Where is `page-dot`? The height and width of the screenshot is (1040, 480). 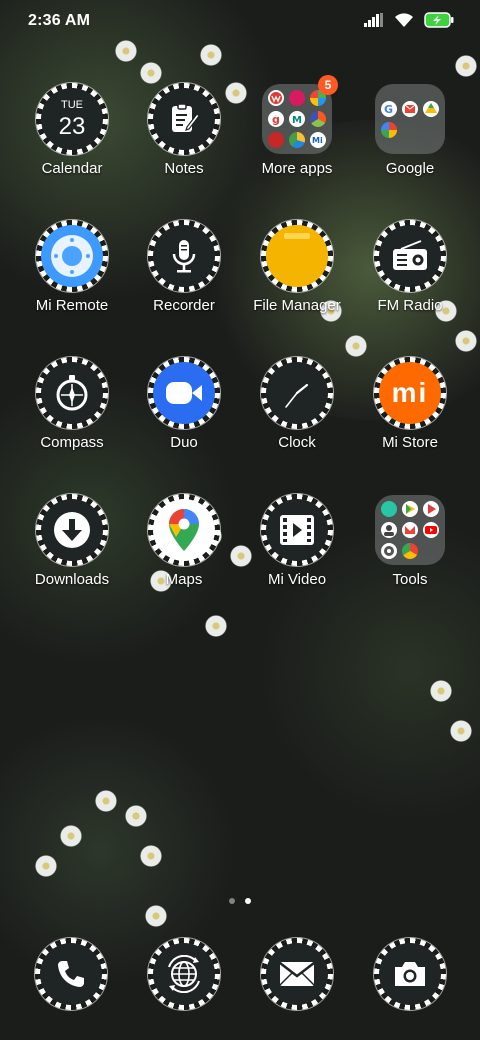 page-dot is located at coordinates (232, 901).